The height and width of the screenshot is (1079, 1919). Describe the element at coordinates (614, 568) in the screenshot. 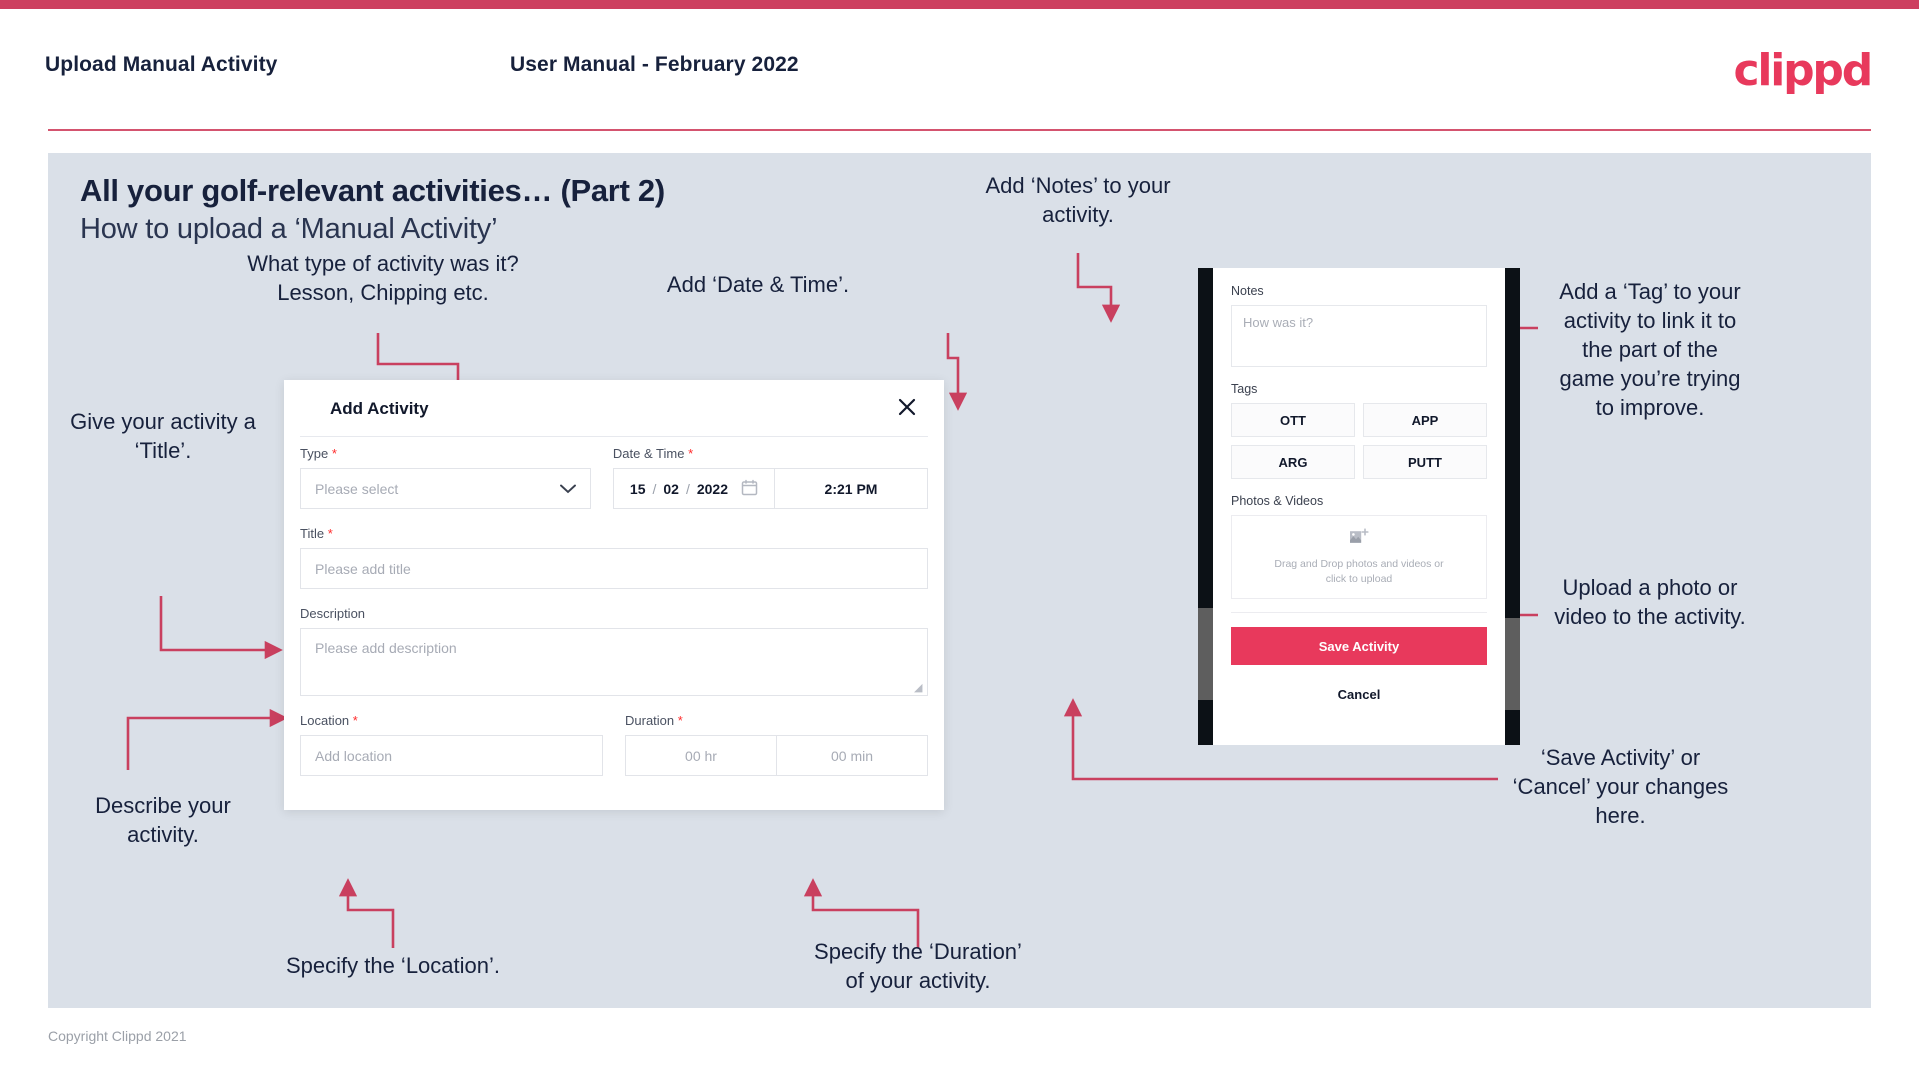

I see `title-input: Please add title` at that location.